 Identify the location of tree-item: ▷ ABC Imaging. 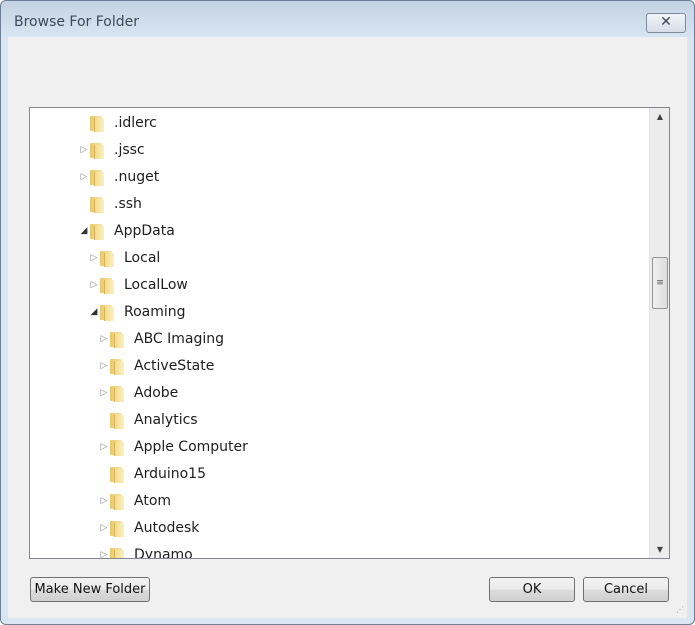
(161, 339).